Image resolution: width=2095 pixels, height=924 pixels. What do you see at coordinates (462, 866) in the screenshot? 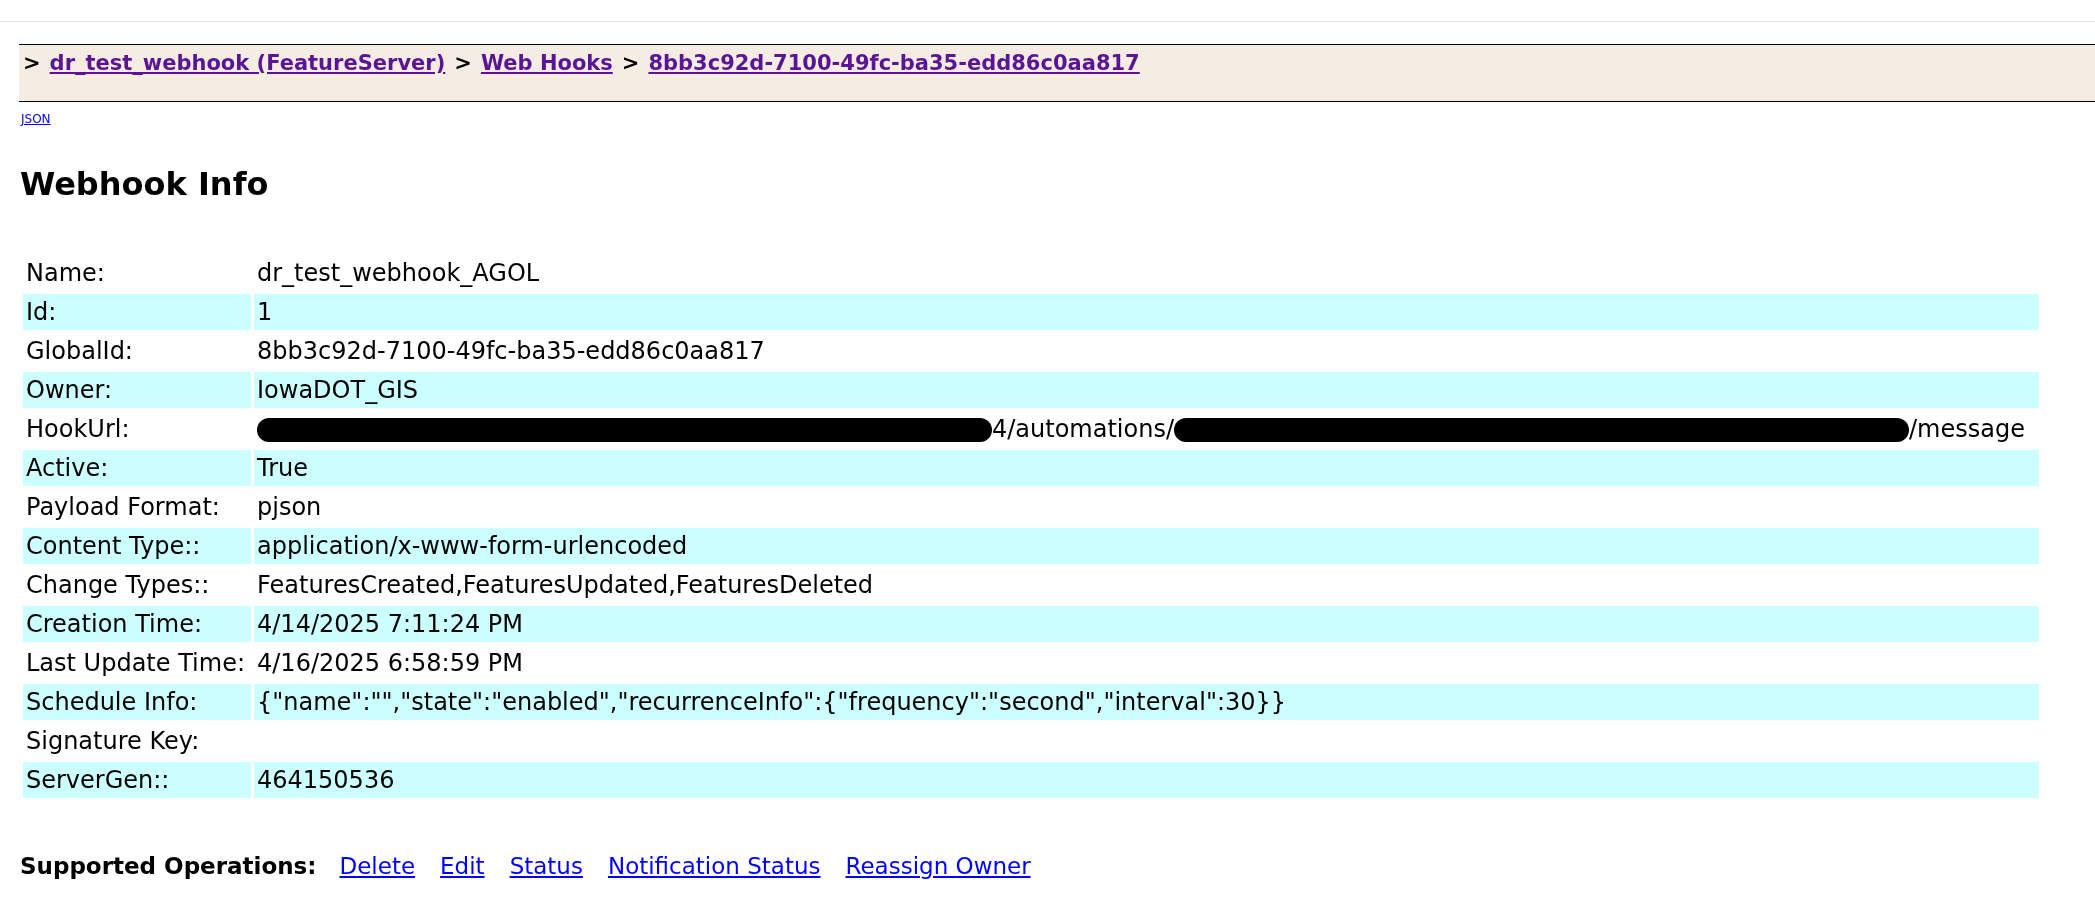
I see `operation-link: Edit` at bounding box center [462, 866].